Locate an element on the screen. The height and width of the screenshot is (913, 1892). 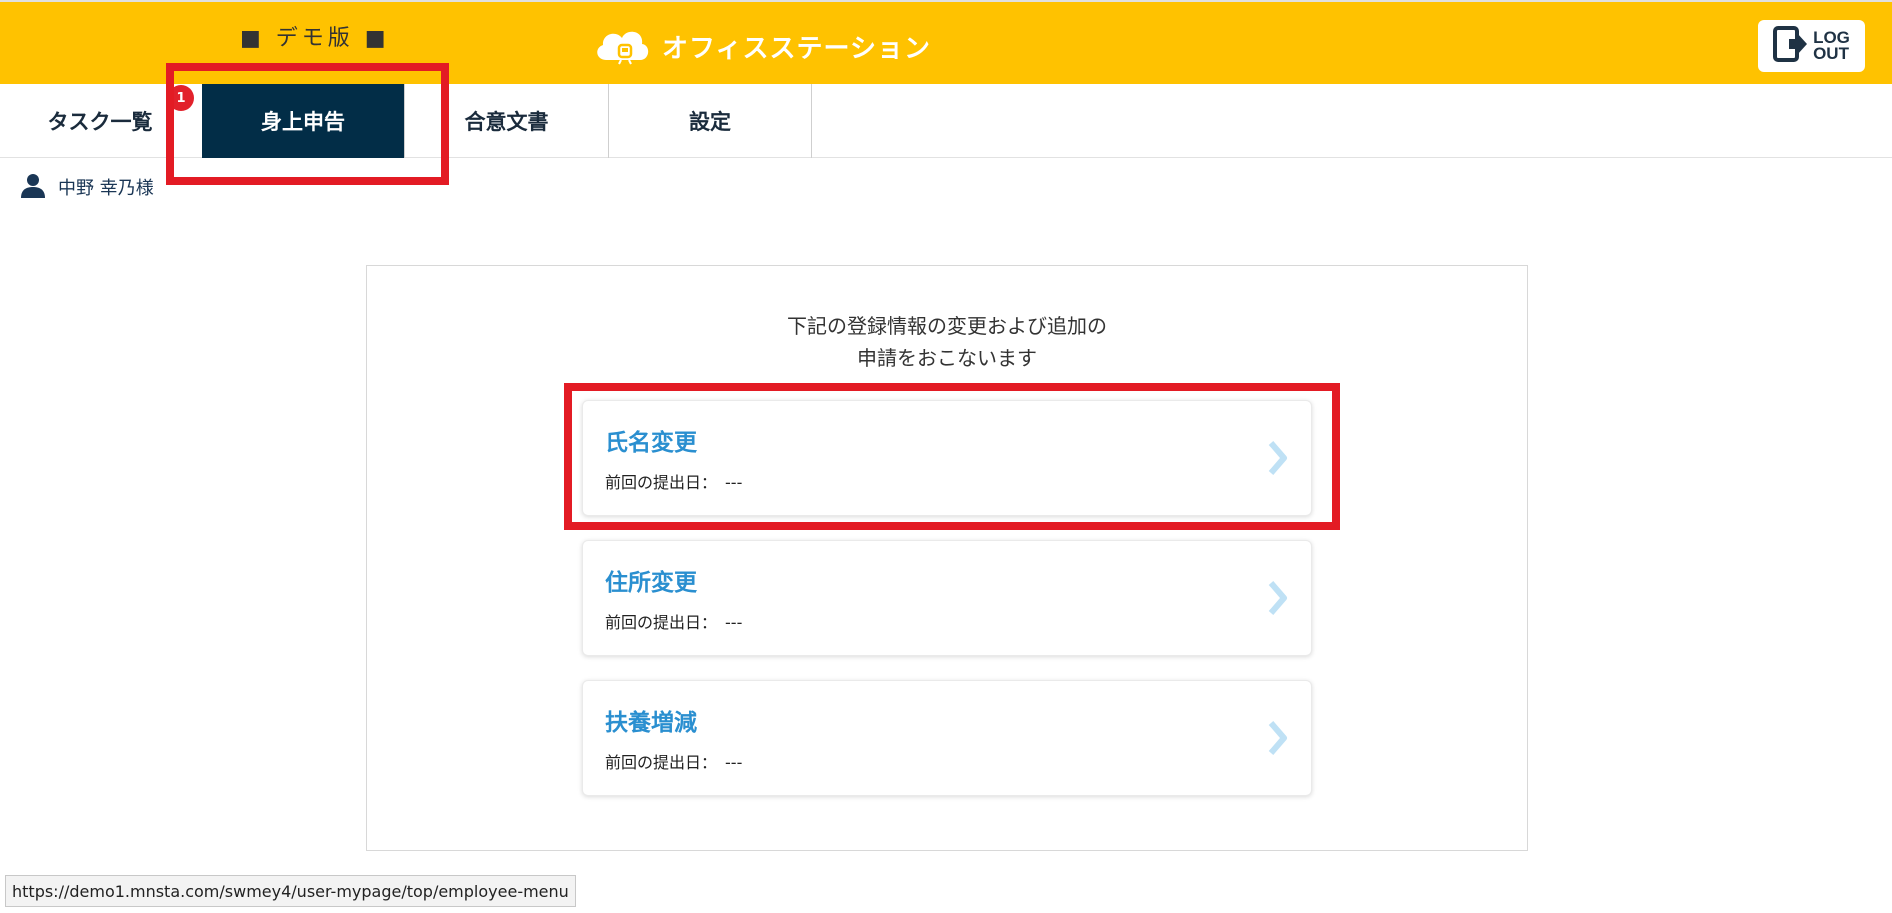
tab-label: タスク一覧 is located at coordinates (100, 122).